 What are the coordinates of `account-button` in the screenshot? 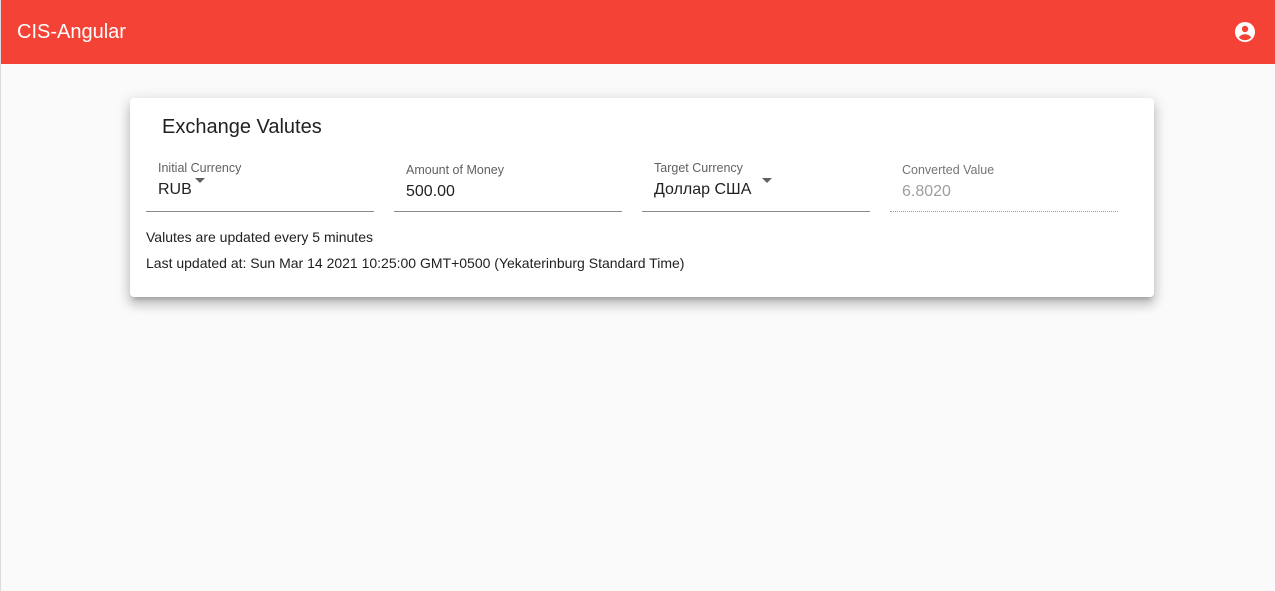 It's located at (1245, 32).